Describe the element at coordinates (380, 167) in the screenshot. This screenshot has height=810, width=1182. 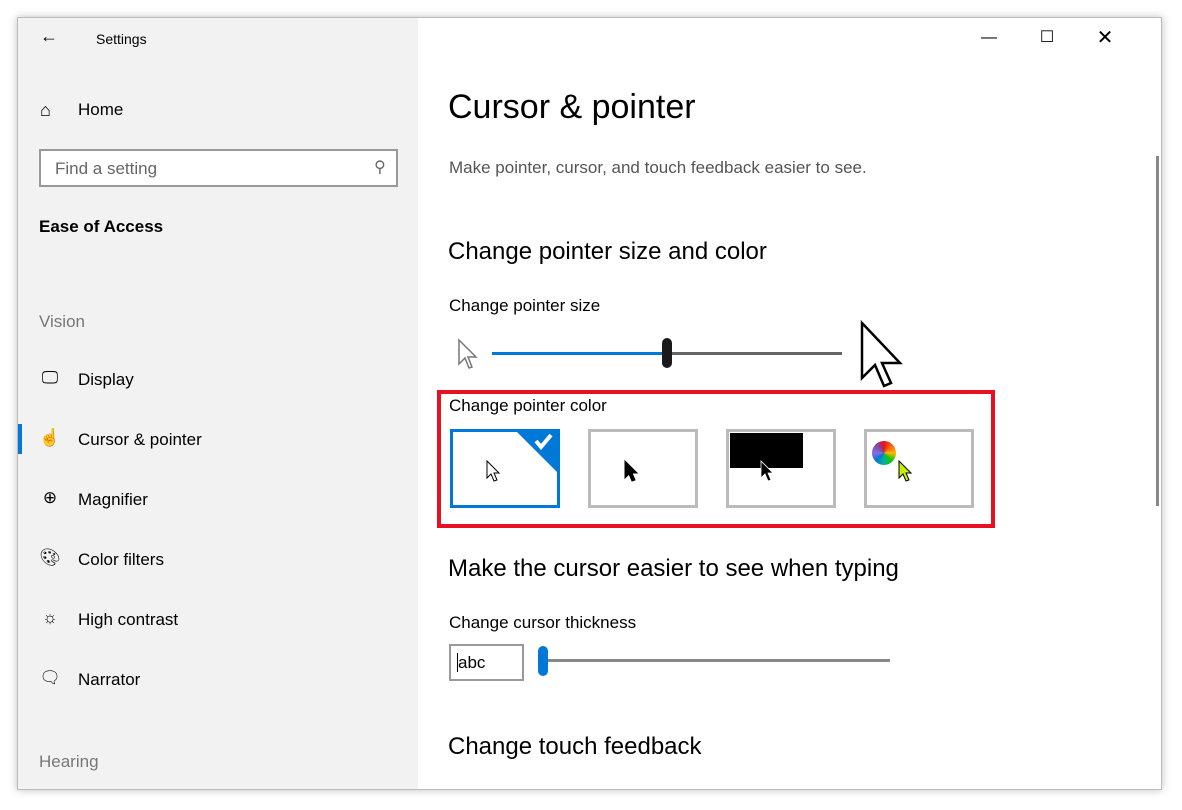
I see `search-icon: ⚲` at that location.